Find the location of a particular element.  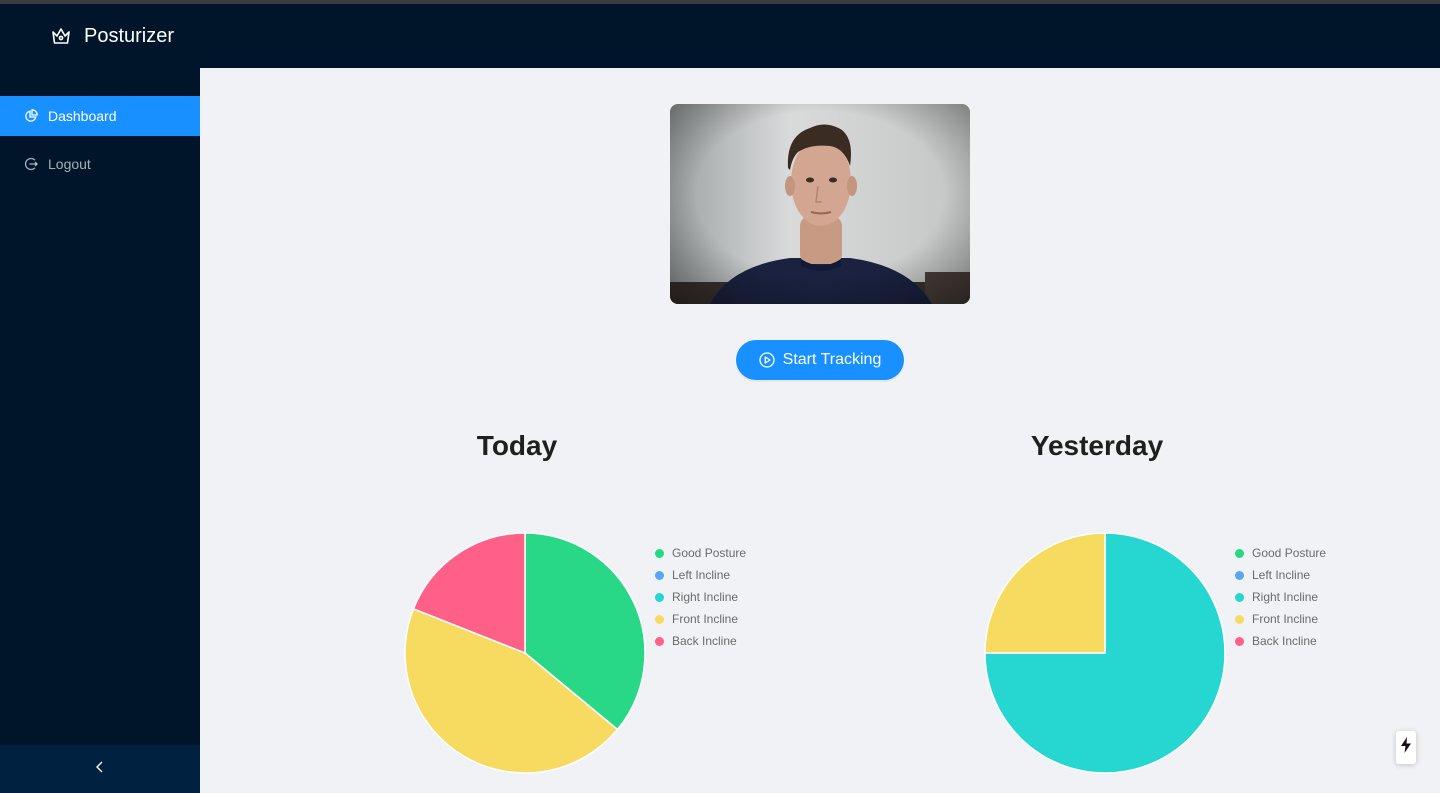

chart-title-today: Today is located at coordinates (517, 445).